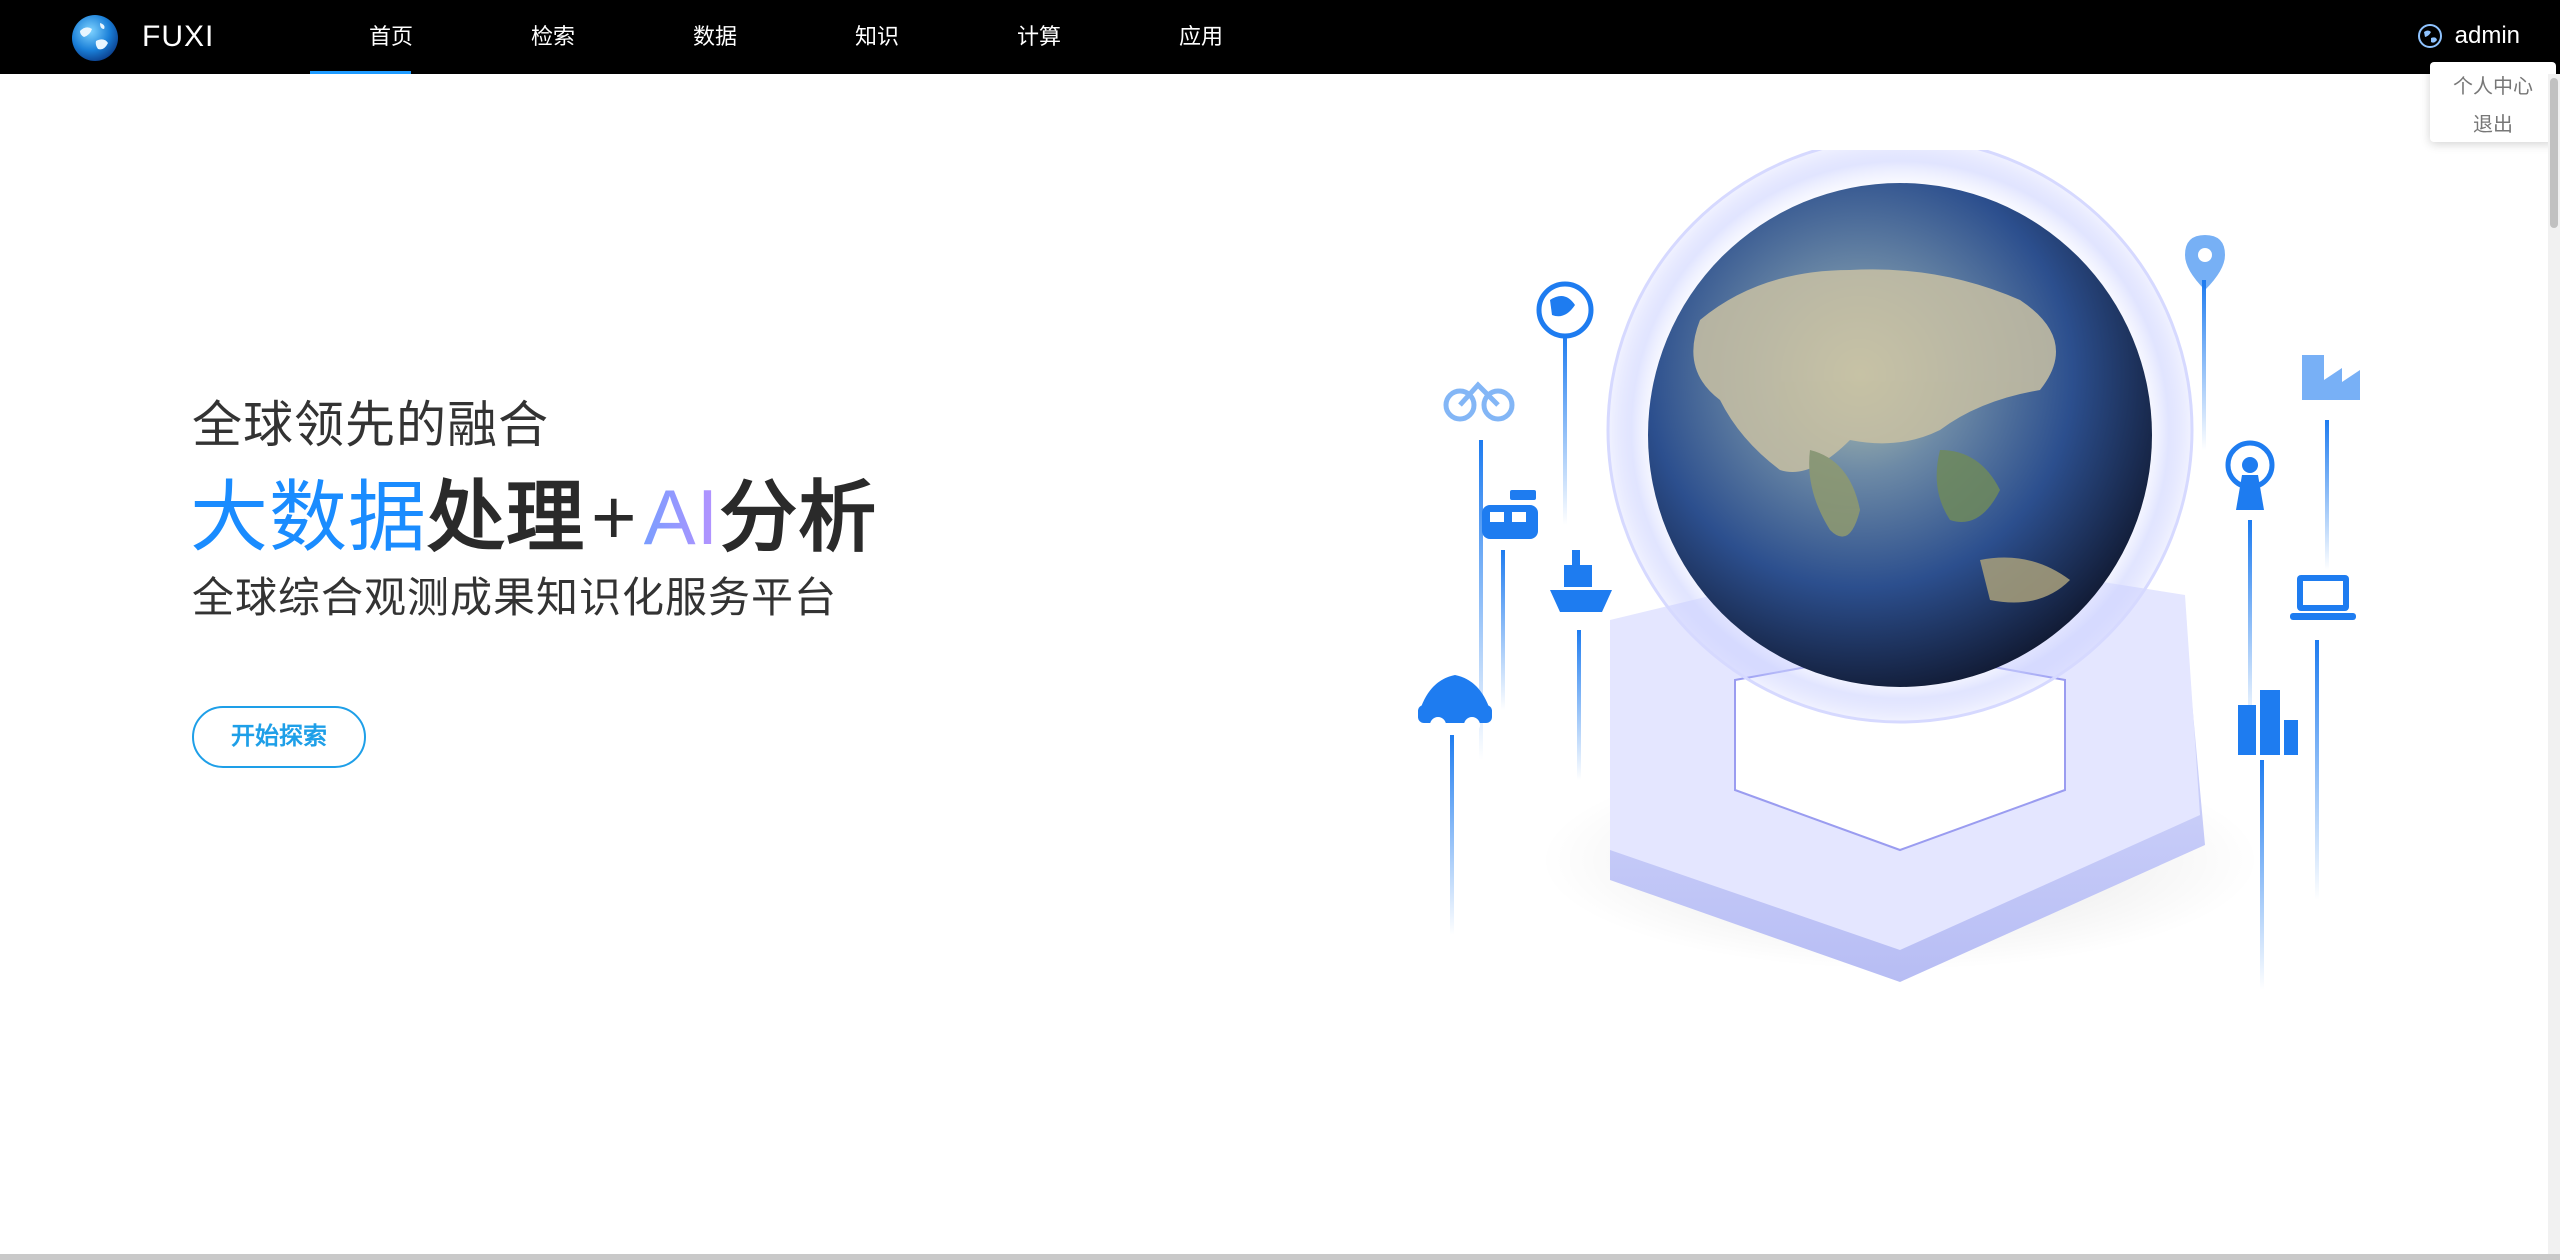  What do you see at coordinates (506, 517) in the screenshot?
I see `headline-part-process: 处理` at bounding box center [506, 517].